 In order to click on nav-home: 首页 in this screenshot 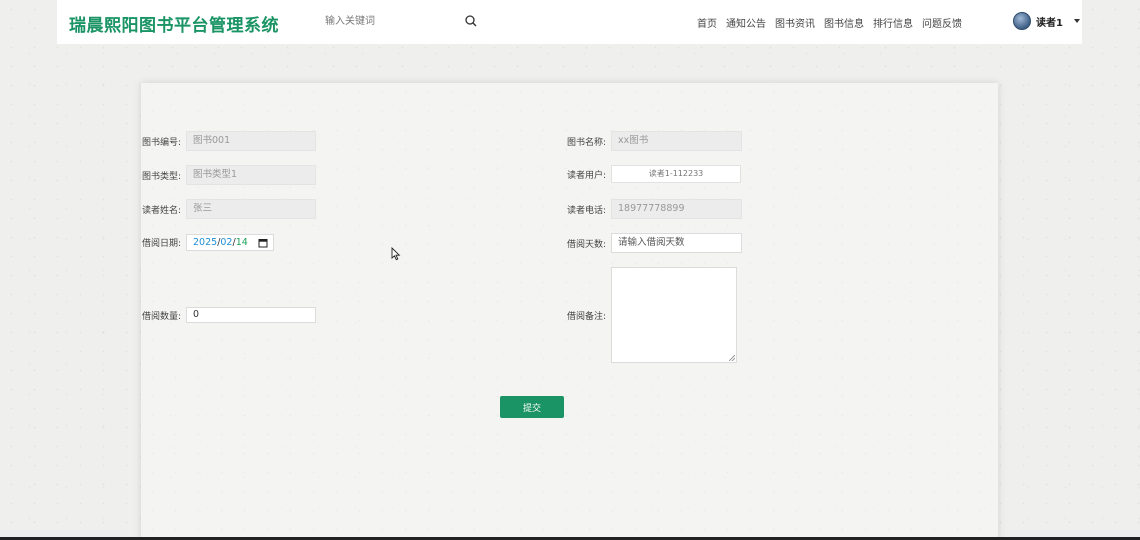, I will do `click(707, 22)`.